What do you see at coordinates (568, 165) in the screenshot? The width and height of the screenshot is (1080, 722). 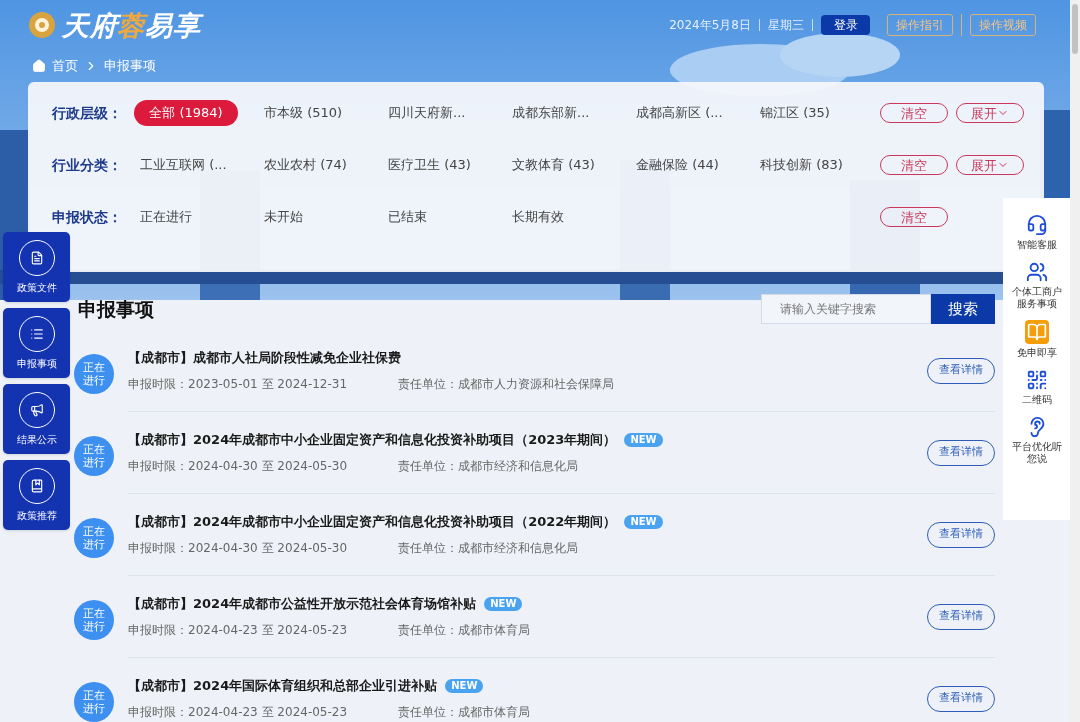 I see `filter-option: 文教体育 (43)` at bounding box center [568, 165].